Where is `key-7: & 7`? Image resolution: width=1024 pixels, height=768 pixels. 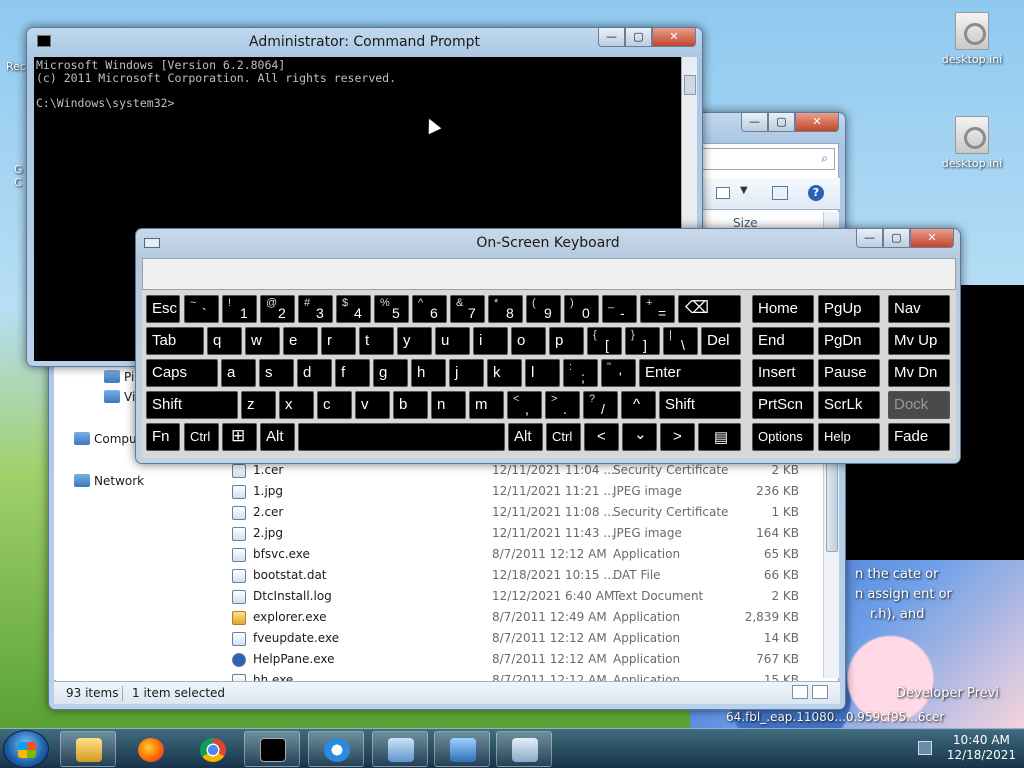
key-7: & 7 is located at coordinates (467, 309).